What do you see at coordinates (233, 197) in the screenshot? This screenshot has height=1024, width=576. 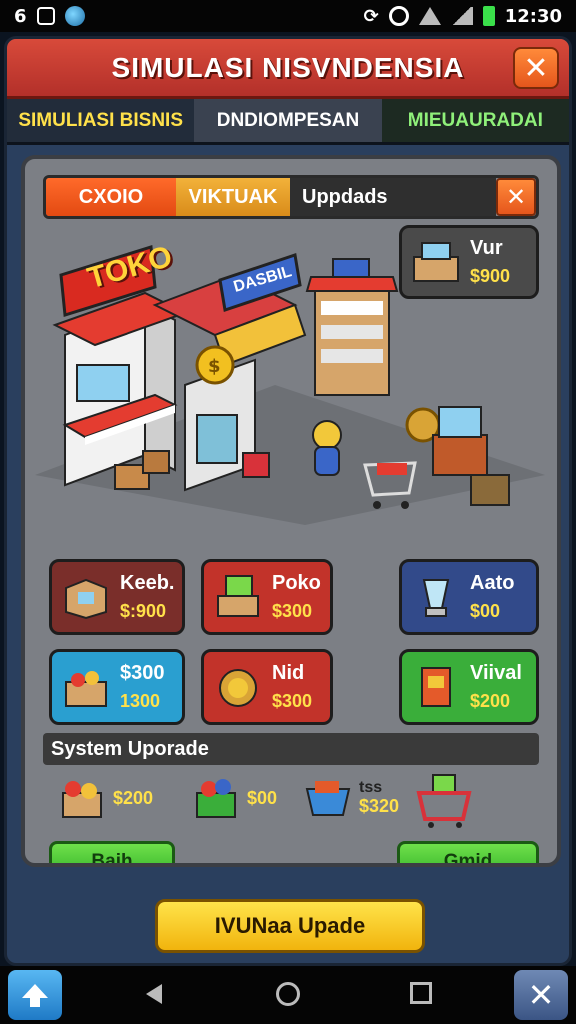 I see `subtab-viktuak: VIKTUAK` at bounding box center [233, 197].